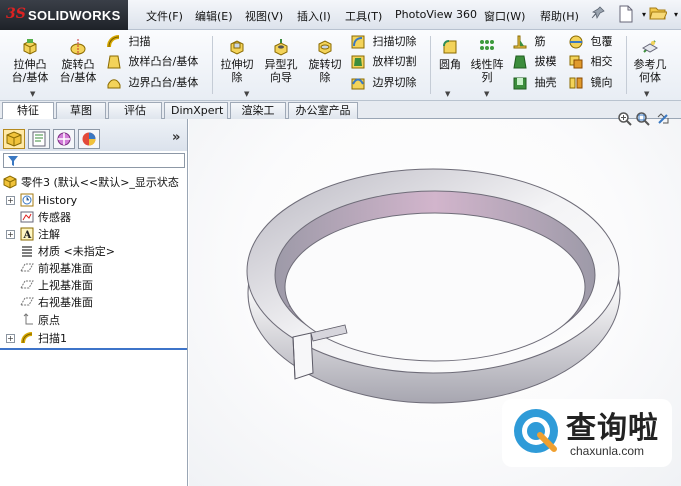  What do you see at coordinates (590, 83) in the screenshot?
I see `mirror-button: 镜向` at bounding box center [590, 83].